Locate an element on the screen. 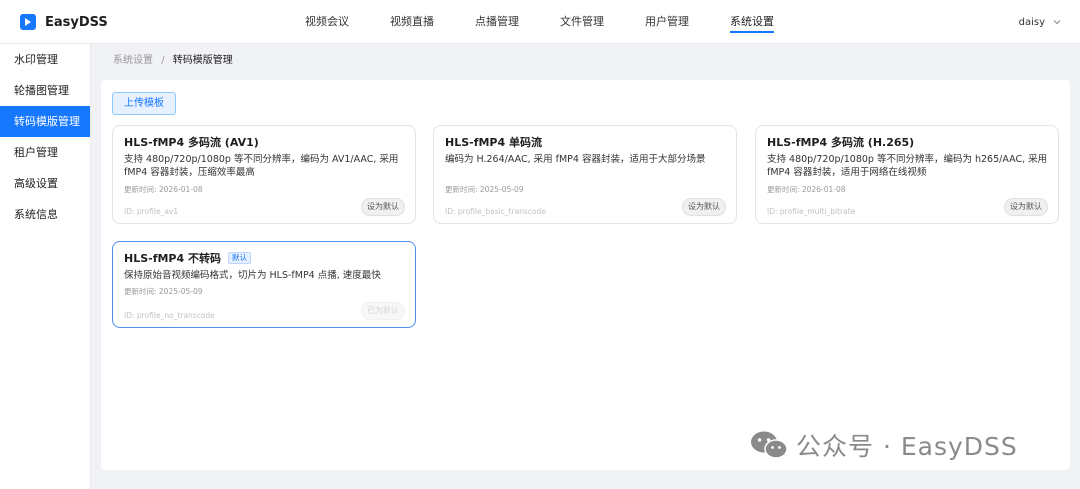  easydss-logo-icon is located at coordinates (28, 22).